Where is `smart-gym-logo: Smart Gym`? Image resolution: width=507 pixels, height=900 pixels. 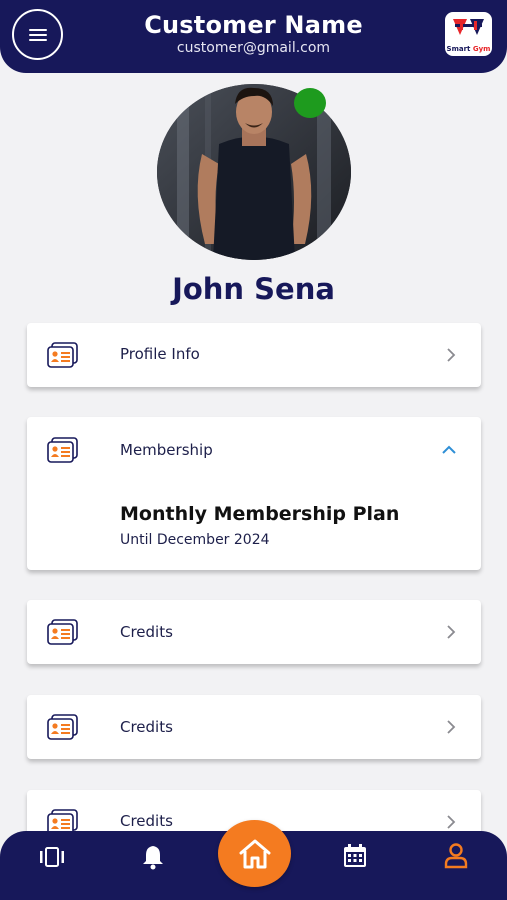 smart-gym-logo: Smart Gym is located at coordinates (468, 34).